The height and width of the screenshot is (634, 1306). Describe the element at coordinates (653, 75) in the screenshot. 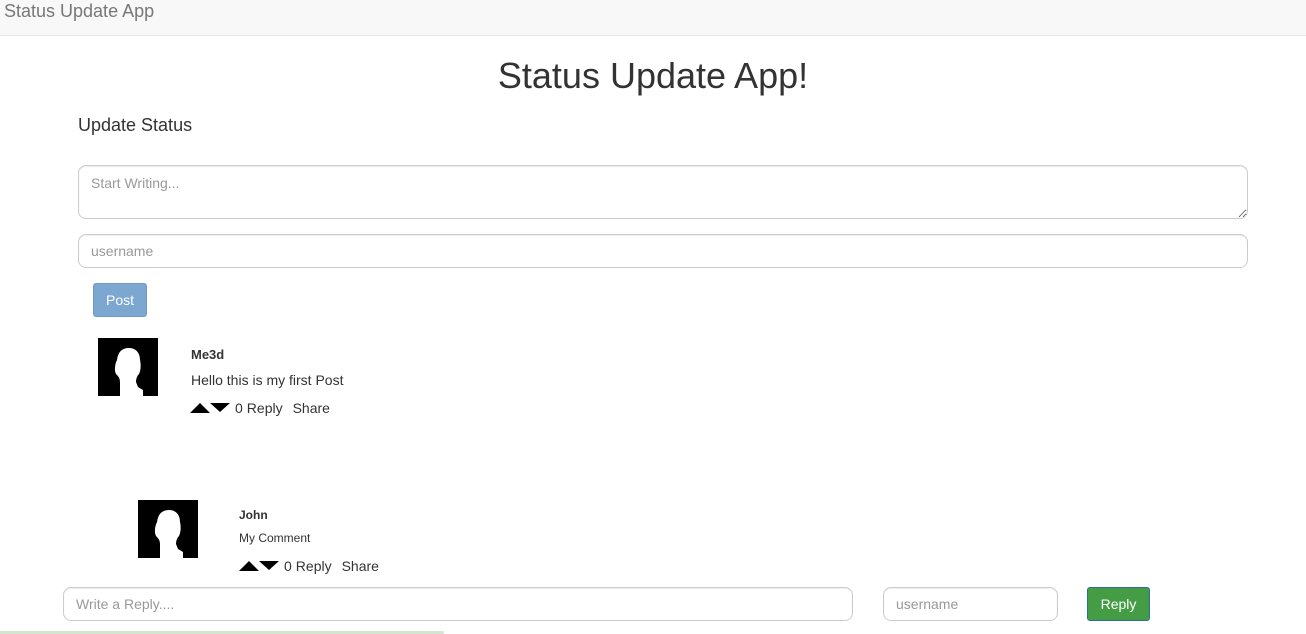

I see `page-title: Status Update App!` at that location.